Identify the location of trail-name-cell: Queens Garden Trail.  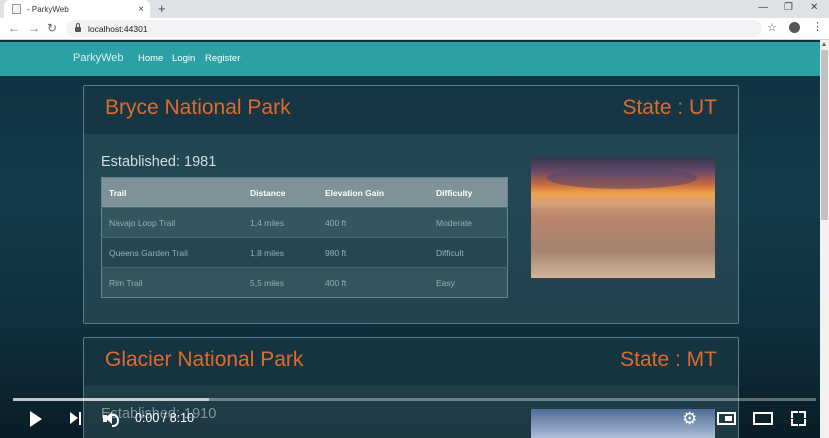
(172, 252).